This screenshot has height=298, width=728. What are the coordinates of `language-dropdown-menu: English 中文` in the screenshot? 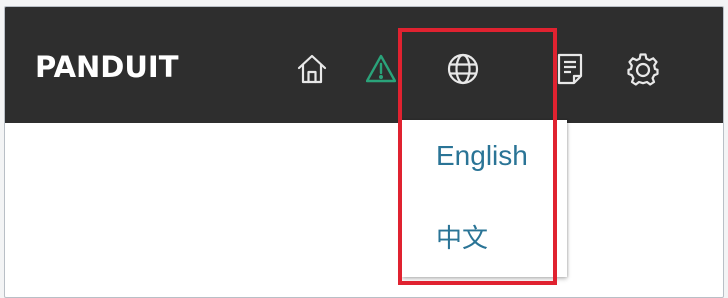 It's located at (484, 198).